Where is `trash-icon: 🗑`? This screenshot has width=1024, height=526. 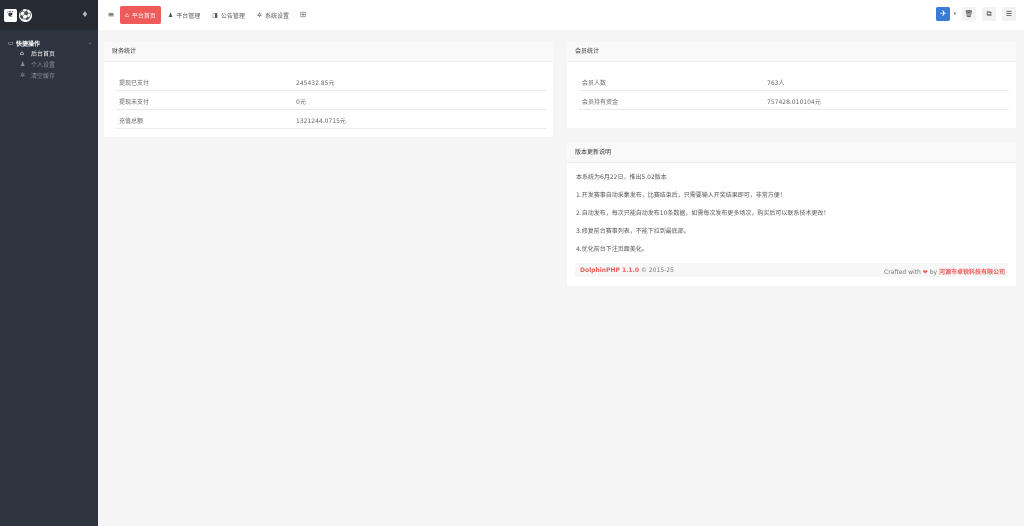
trash-icon: 🗑 is located at coordinates (969, 14).